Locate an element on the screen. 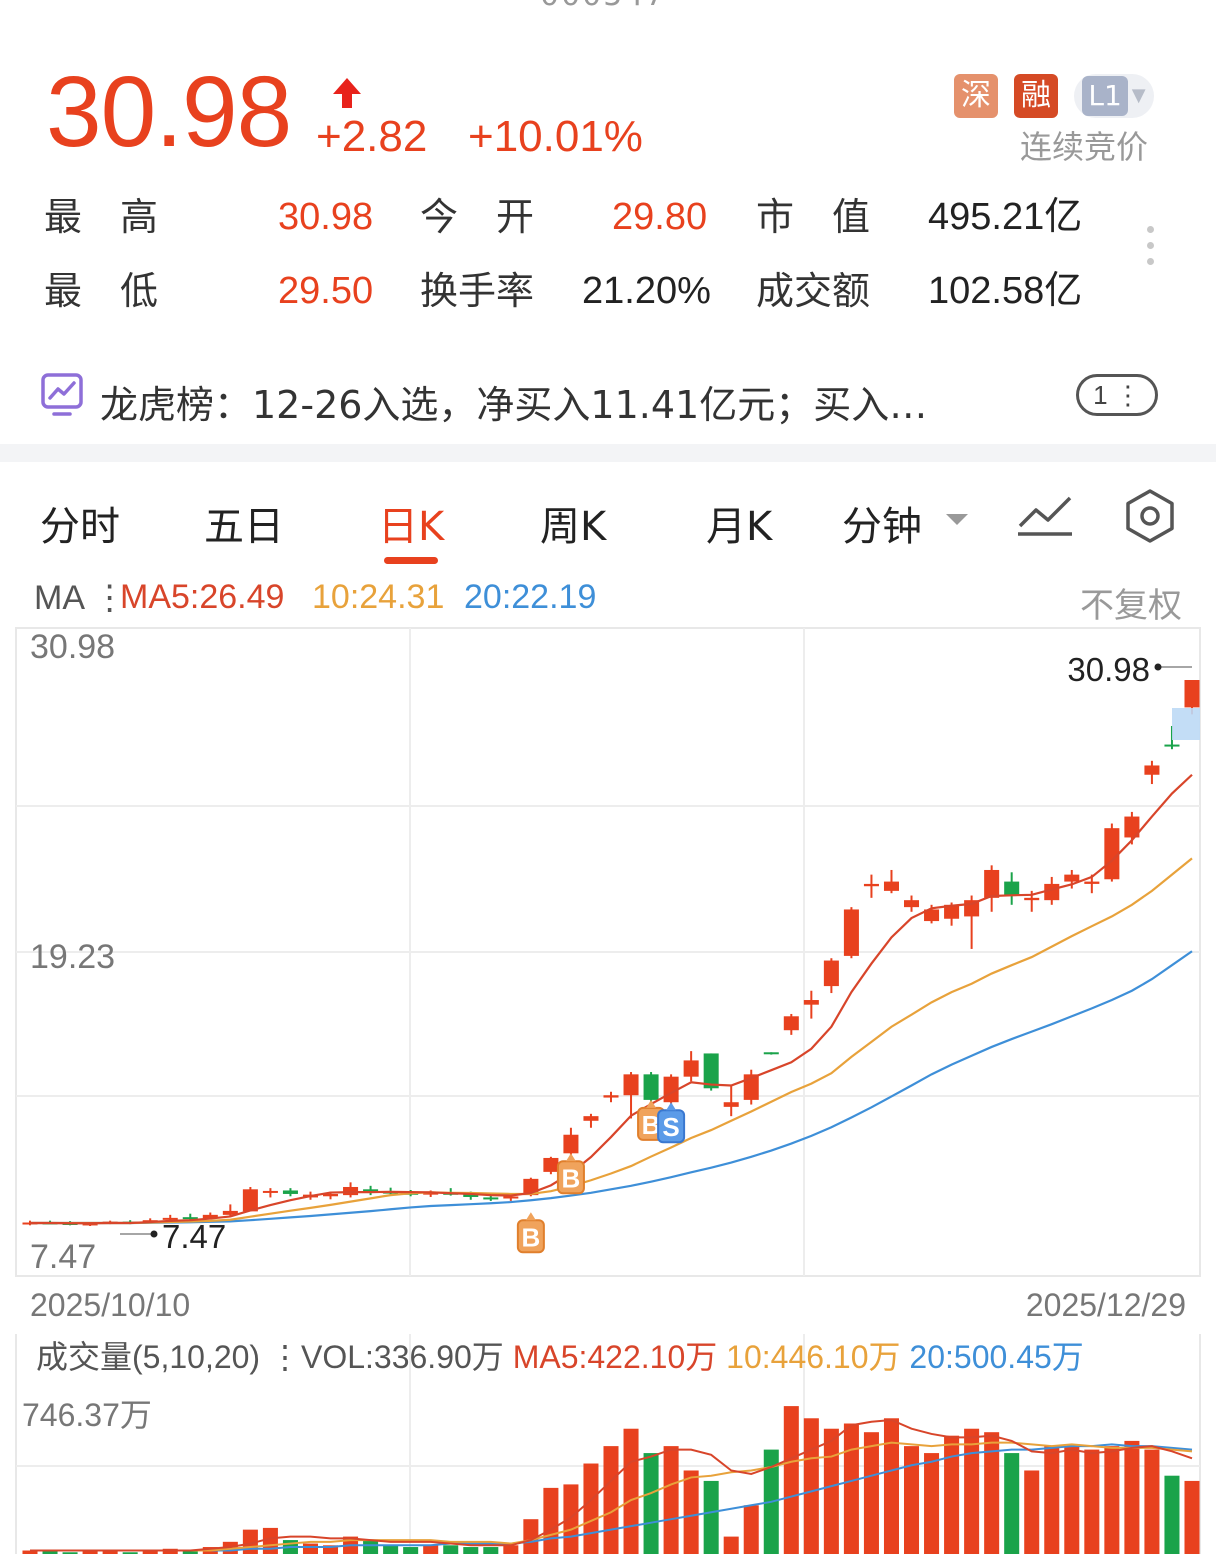  exchange-badge: 深 is located at coordinates (976, 96).